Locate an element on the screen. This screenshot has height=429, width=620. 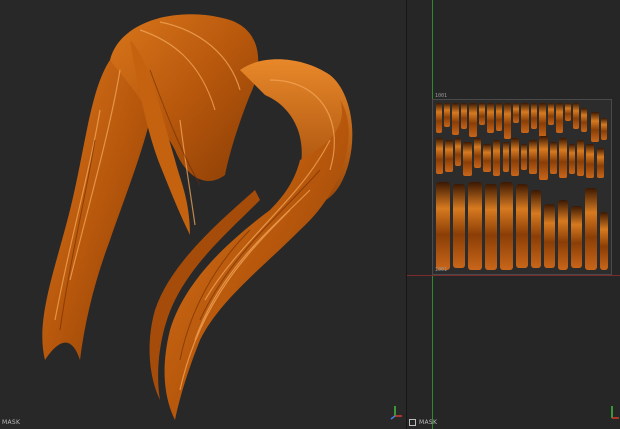
uv-u-axis is located at coordinates (513, 275).